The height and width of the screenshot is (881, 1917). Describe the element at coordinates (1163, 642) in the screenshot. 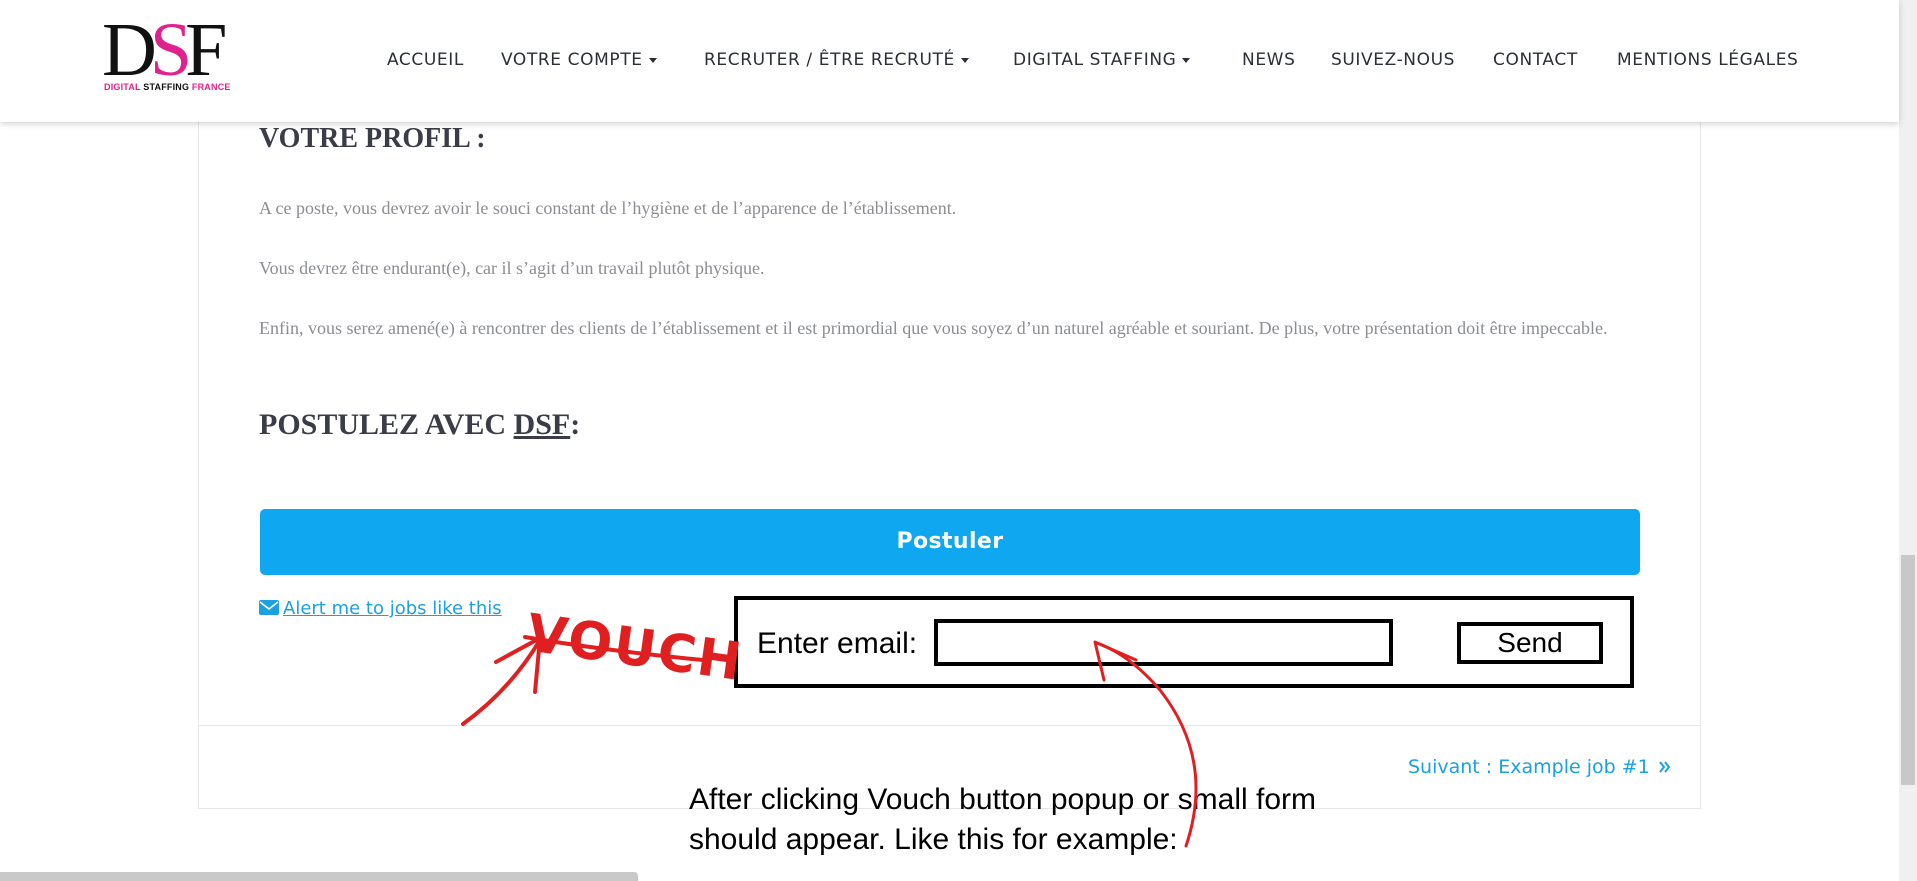

I see `mock-email-input` at that location.